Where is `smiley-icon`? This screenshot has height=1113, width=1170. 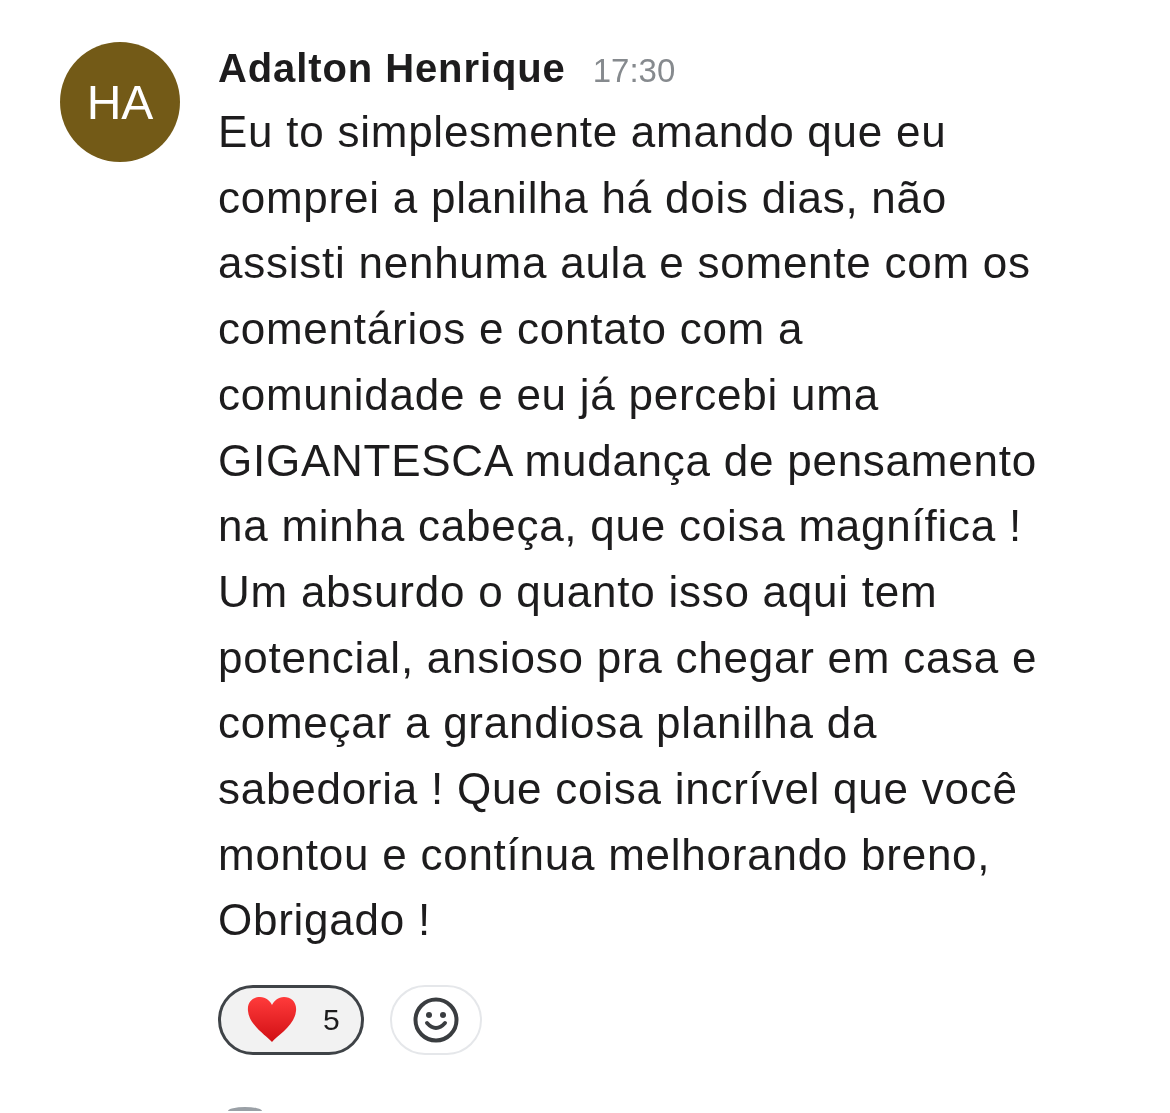 smiley-icon is located at coordinates (436, 1020).